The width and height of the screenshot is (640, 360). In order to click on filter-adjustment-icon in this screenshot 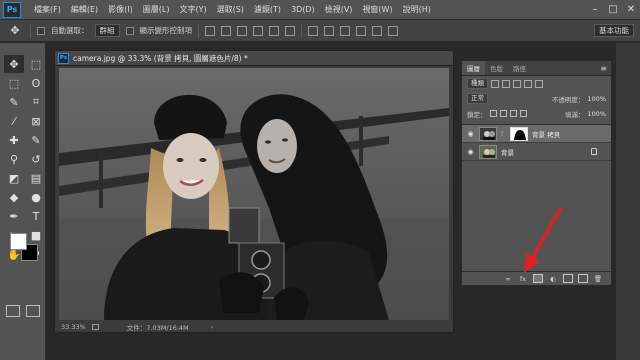, I will do `click(506, 83)`.